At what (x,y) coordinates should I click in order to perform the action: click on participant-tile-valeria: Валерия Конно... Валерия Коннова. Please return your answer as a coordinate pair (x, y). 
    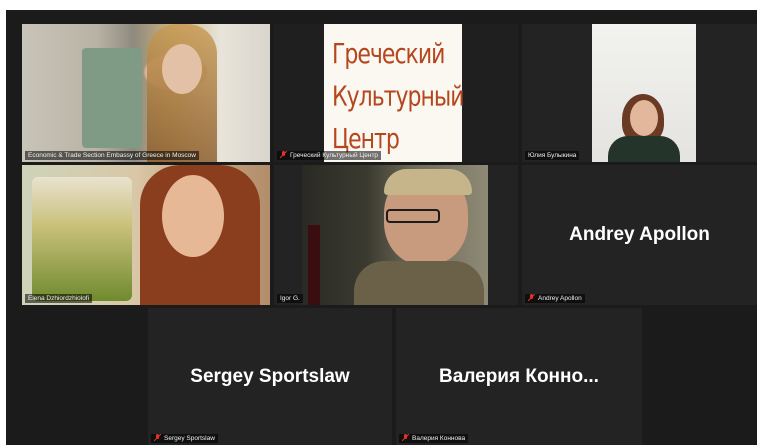
    Looking at the image, I should click on (519, 376).